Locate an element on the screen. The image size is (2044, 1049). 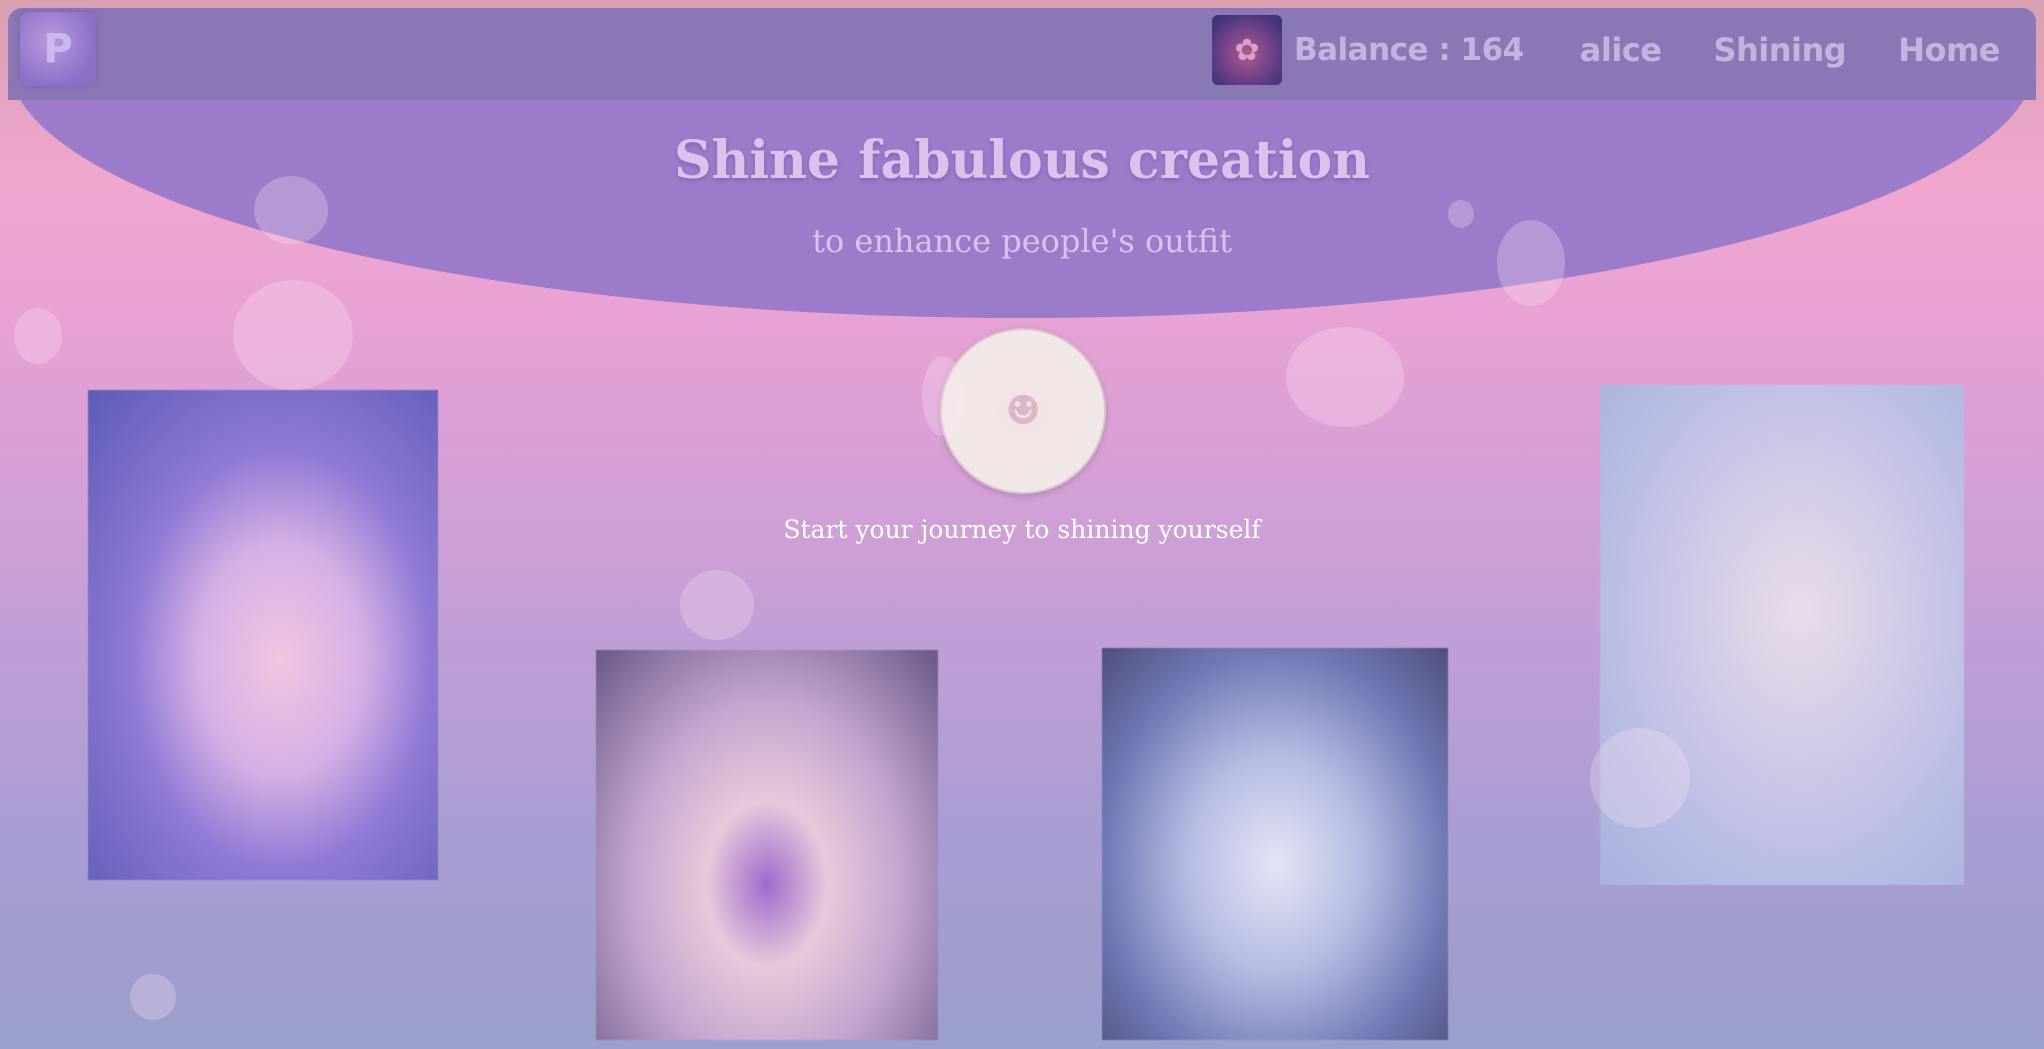
nav-link-shining: Shining is located at coordinates (1779, 50).